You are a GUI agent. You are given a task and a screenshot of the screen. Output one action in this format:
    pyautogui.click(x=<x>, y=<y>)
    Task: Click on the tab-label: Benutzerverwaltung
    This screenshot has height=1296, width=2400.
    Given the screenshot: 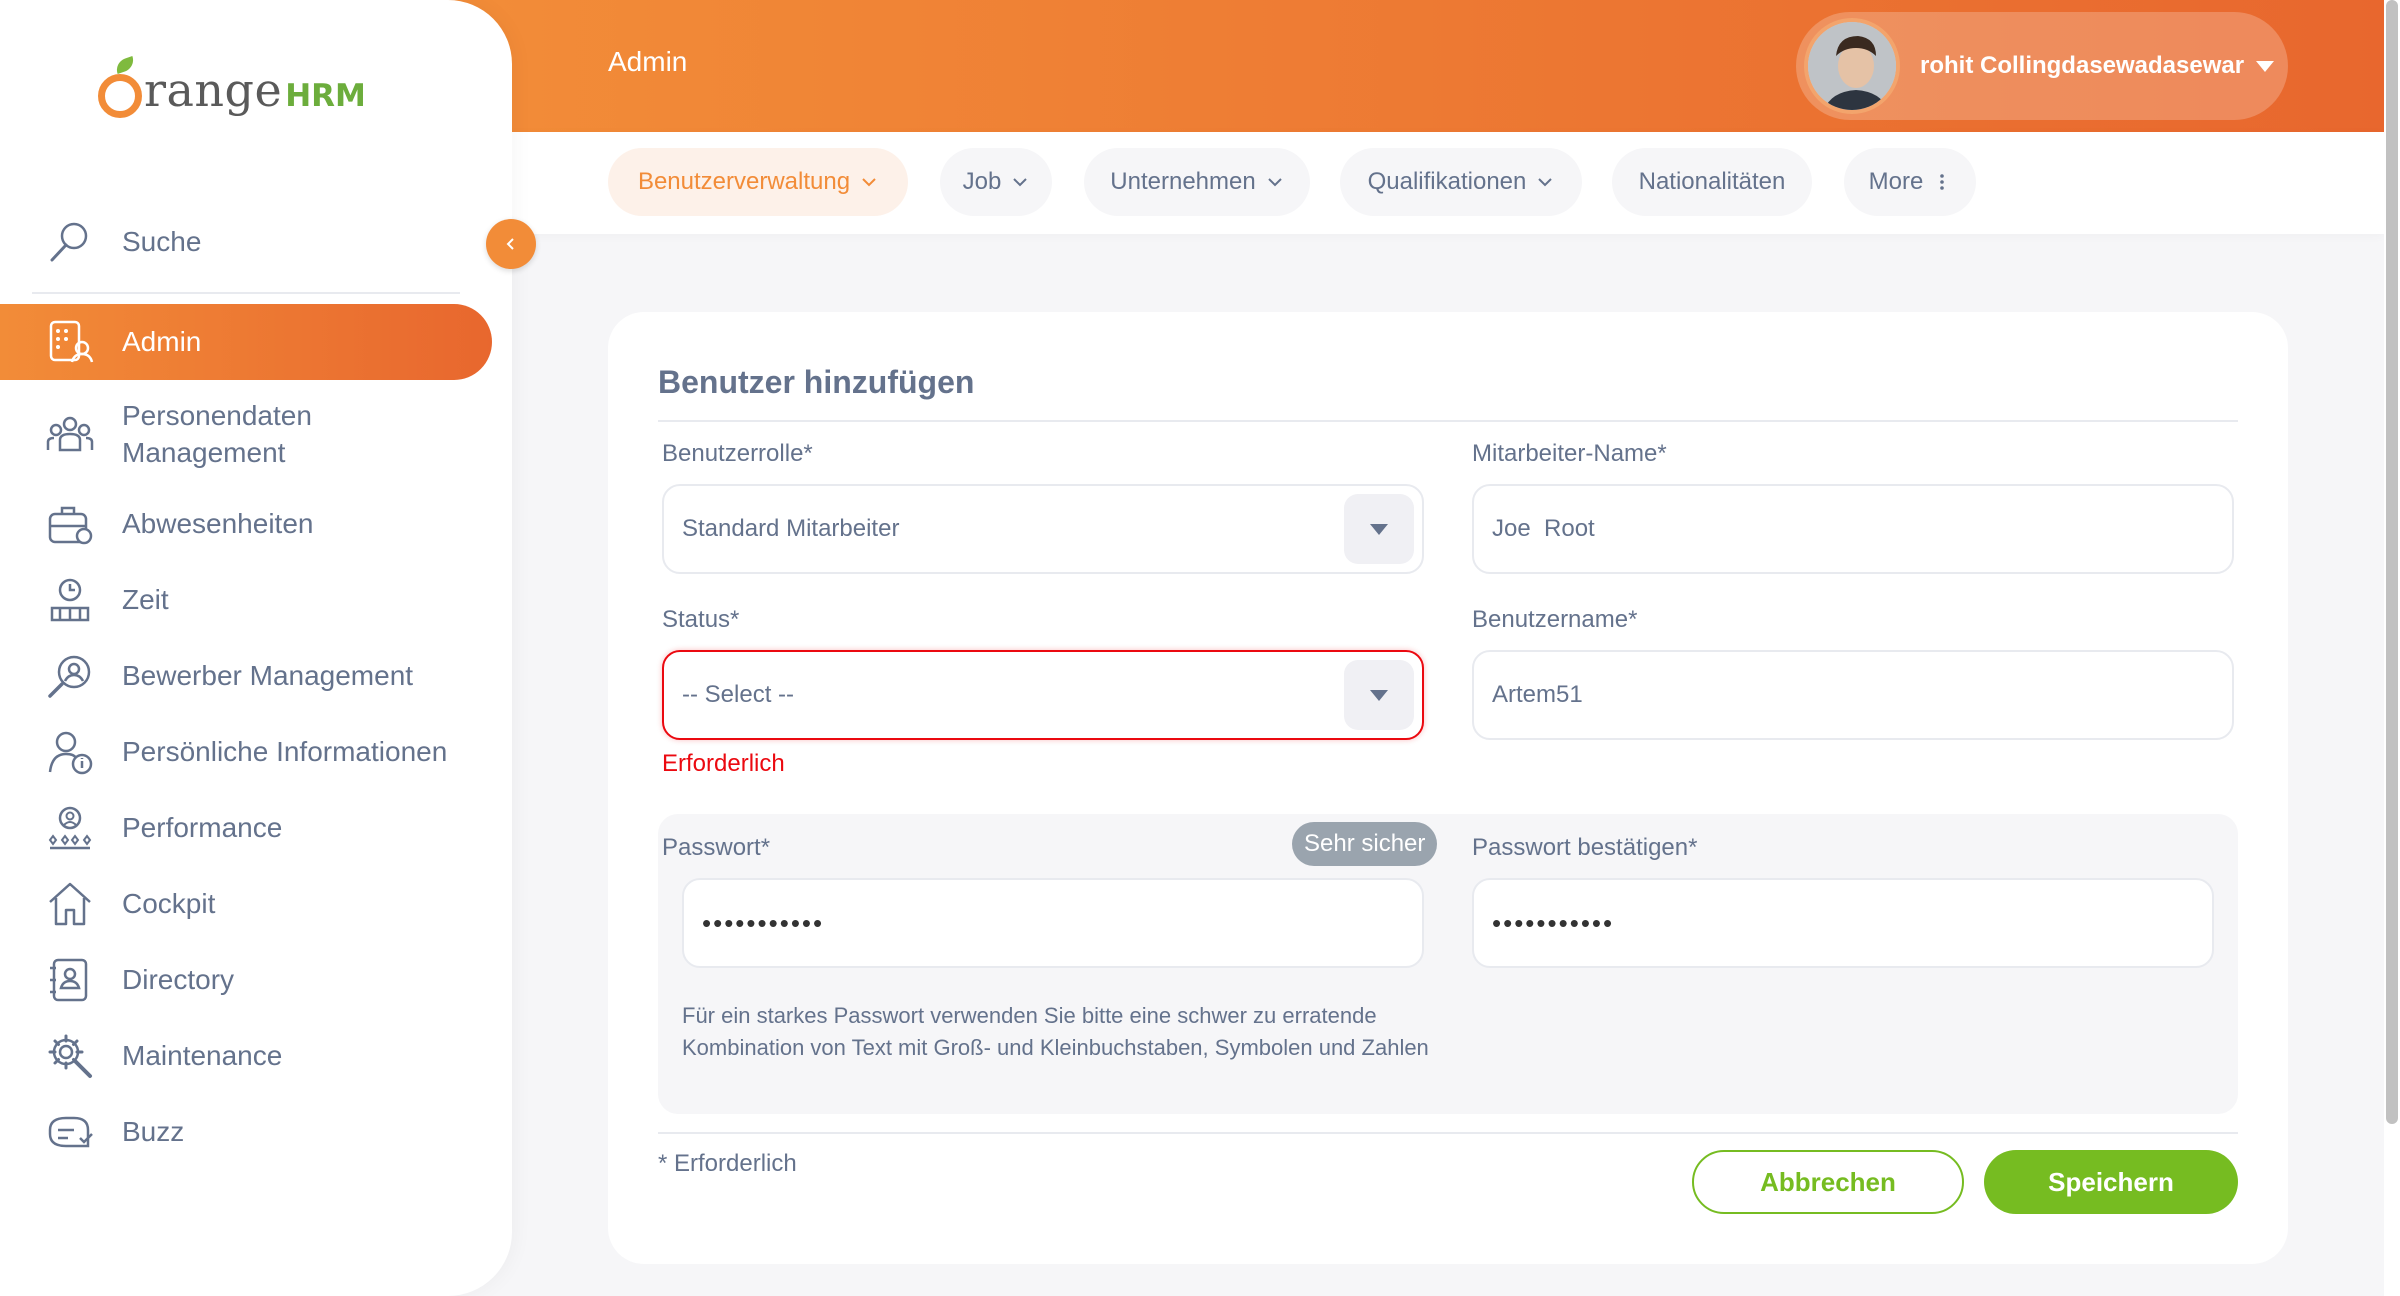 What is the action you would take?
    pyautogui.click(x=744, y=181)
    